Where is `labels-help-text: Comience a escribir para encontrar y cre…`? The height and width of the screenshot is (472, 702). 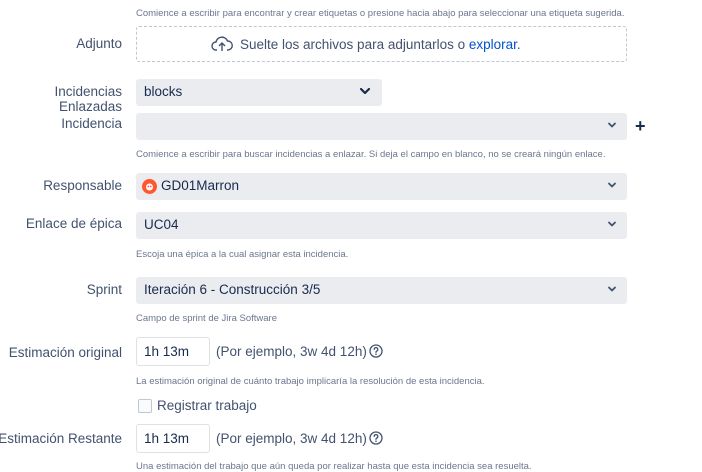 labels-help-text: Comience a escribir para encontrar y cre… is located at coordinates (380, 13).